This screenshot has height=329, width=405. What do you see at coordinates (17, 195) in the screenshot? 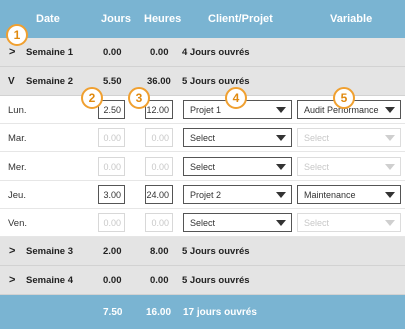
I see `day-label: Jeu.` at bounding box center [17, 195].